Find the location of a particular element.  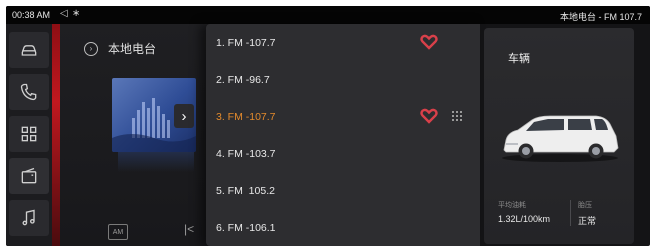

next-station-button: › is located at coordinates (184, 116).